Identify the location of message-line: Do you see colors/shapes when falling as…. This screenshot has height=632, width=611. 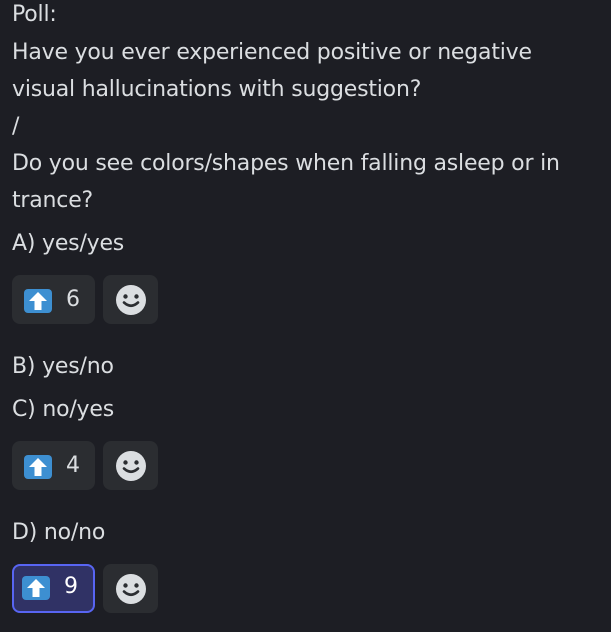
(286, 163).